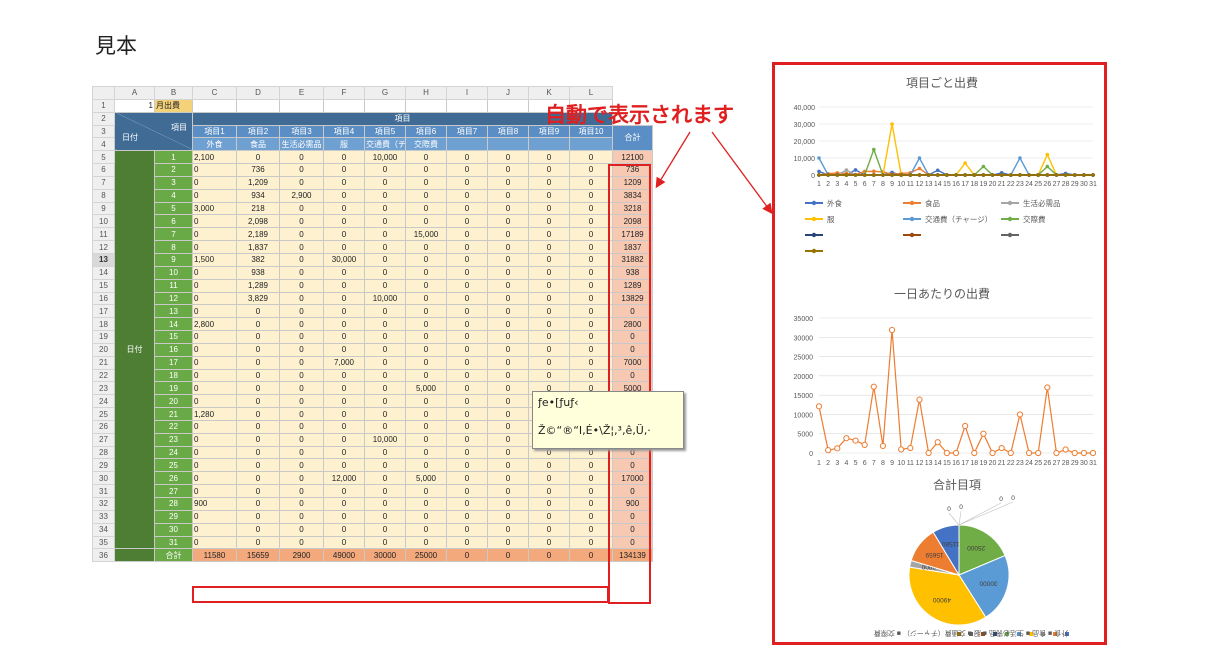 The image size is (1220, 648). Describe the element at coordinates (103, 388) in the screenshot. I see `row-header: 23` at that location.